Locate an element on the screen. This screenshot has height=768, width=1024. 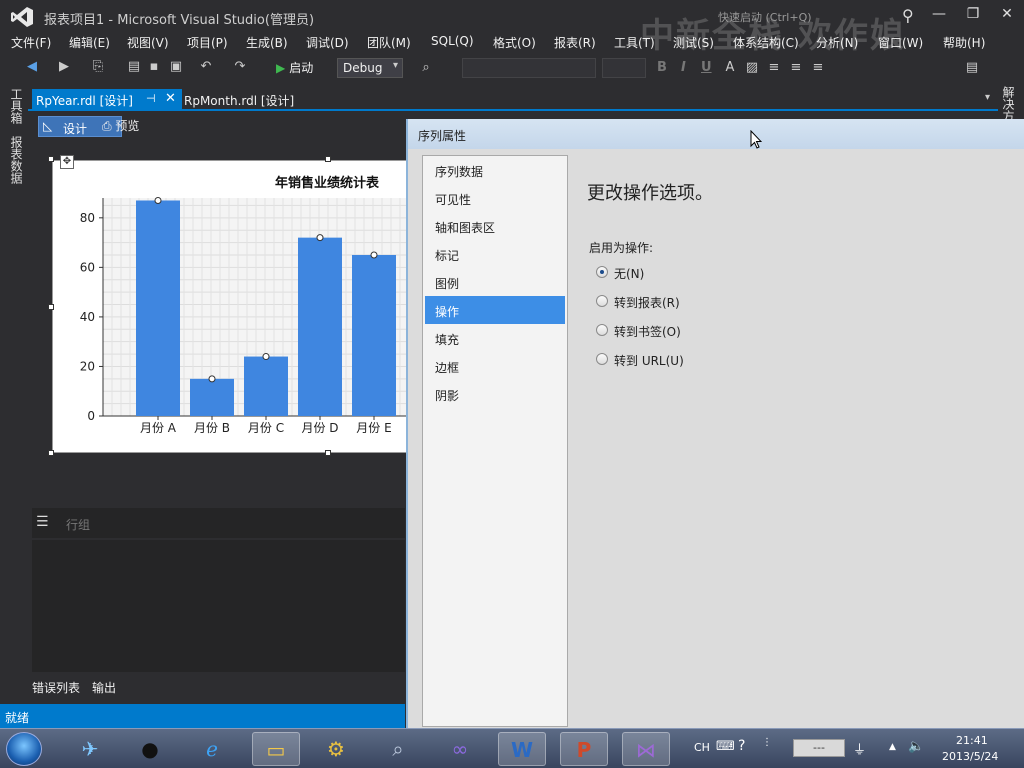
list-icon: ☰ is located at coordinates (42, 522).